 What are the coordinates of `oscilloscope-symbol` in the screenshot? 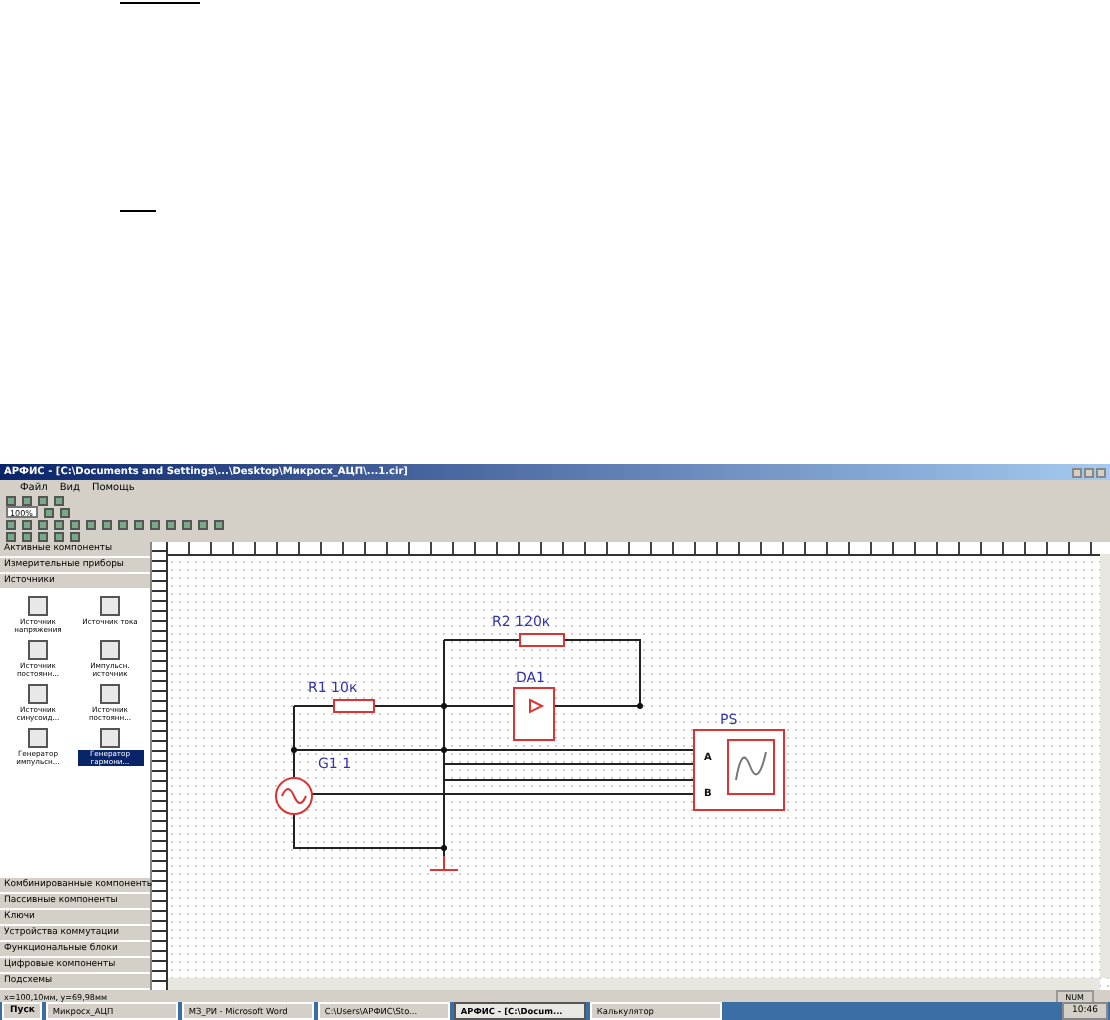 It's located at (739, 770).